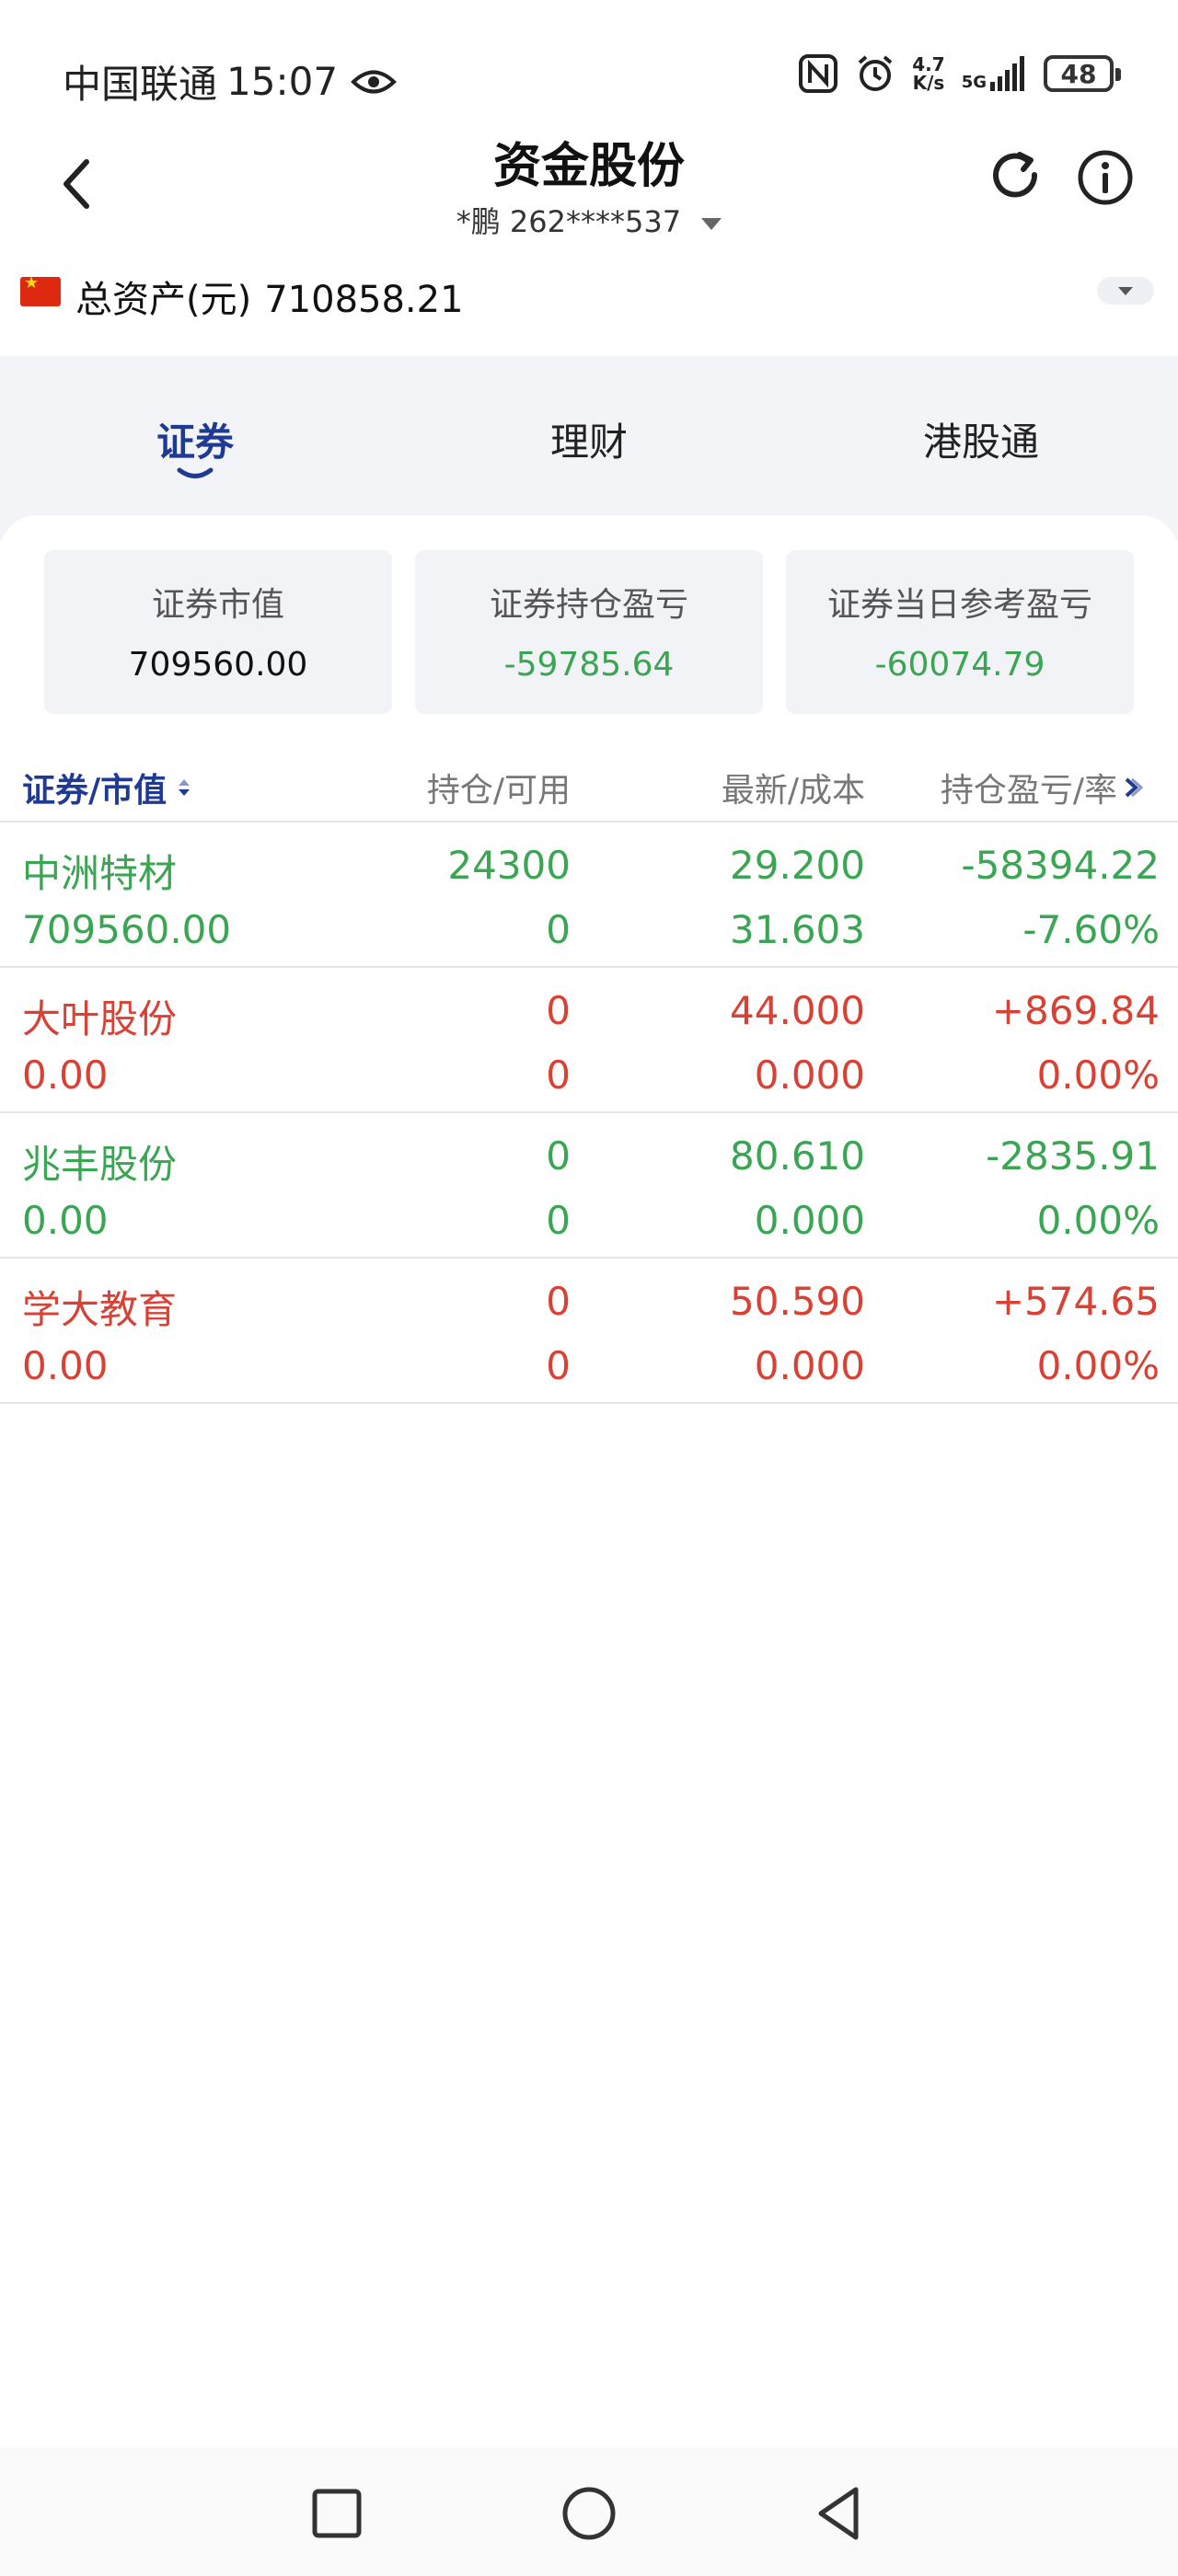 This screenshot has height=2576, width=1178. What do you see at coordinates (100, 1018) in the screenshot?
I see `stock-name: 大叶股份` at bounding box center [100, 1018].